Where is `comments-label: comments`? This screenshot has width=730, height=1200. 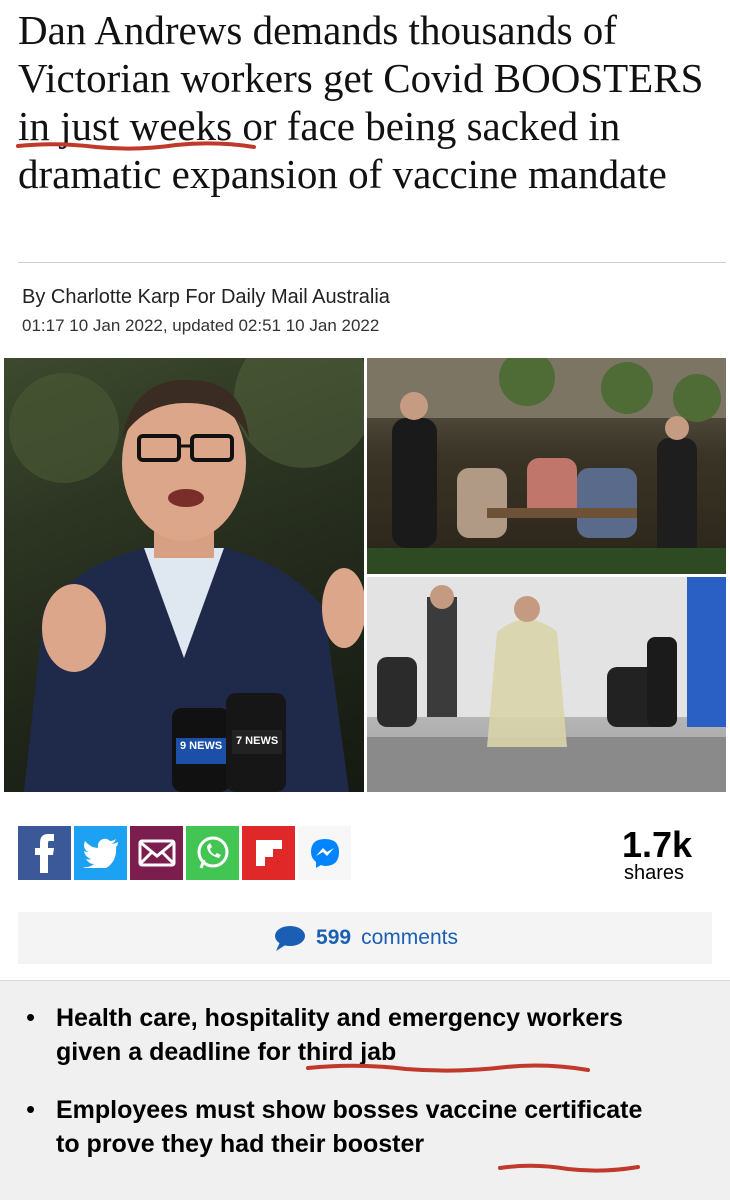 comments-label: comments is located at coordinates (409, 937).